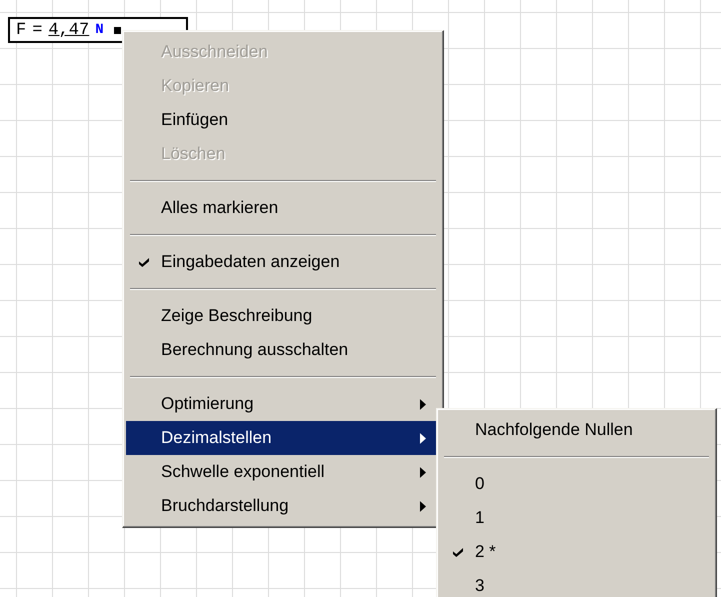  I want to click on menu-item: Bruchdarstellung, so click(283, 506).